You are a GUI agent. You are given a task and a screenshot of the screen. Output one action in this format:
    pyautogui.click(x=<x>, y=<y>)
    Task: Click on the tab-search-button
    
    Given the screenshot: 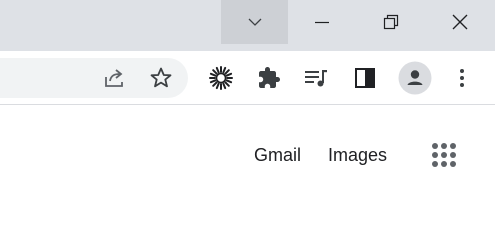 What is the action you would take?
    pyautogui.click(x=254, y=22)
    